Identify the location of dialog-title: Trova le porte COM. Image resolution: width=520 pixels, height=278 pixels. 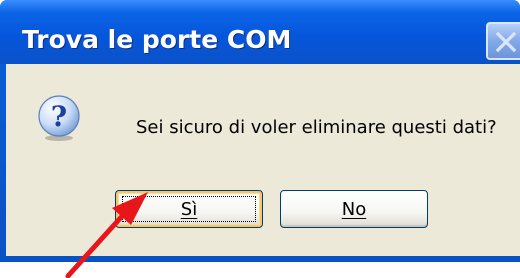
(157, 39).